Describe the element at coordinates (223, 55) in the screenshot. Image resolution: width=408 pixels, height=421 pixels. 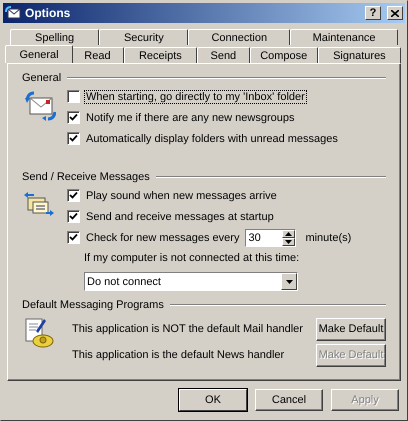
I see `tab: Send` at that location.